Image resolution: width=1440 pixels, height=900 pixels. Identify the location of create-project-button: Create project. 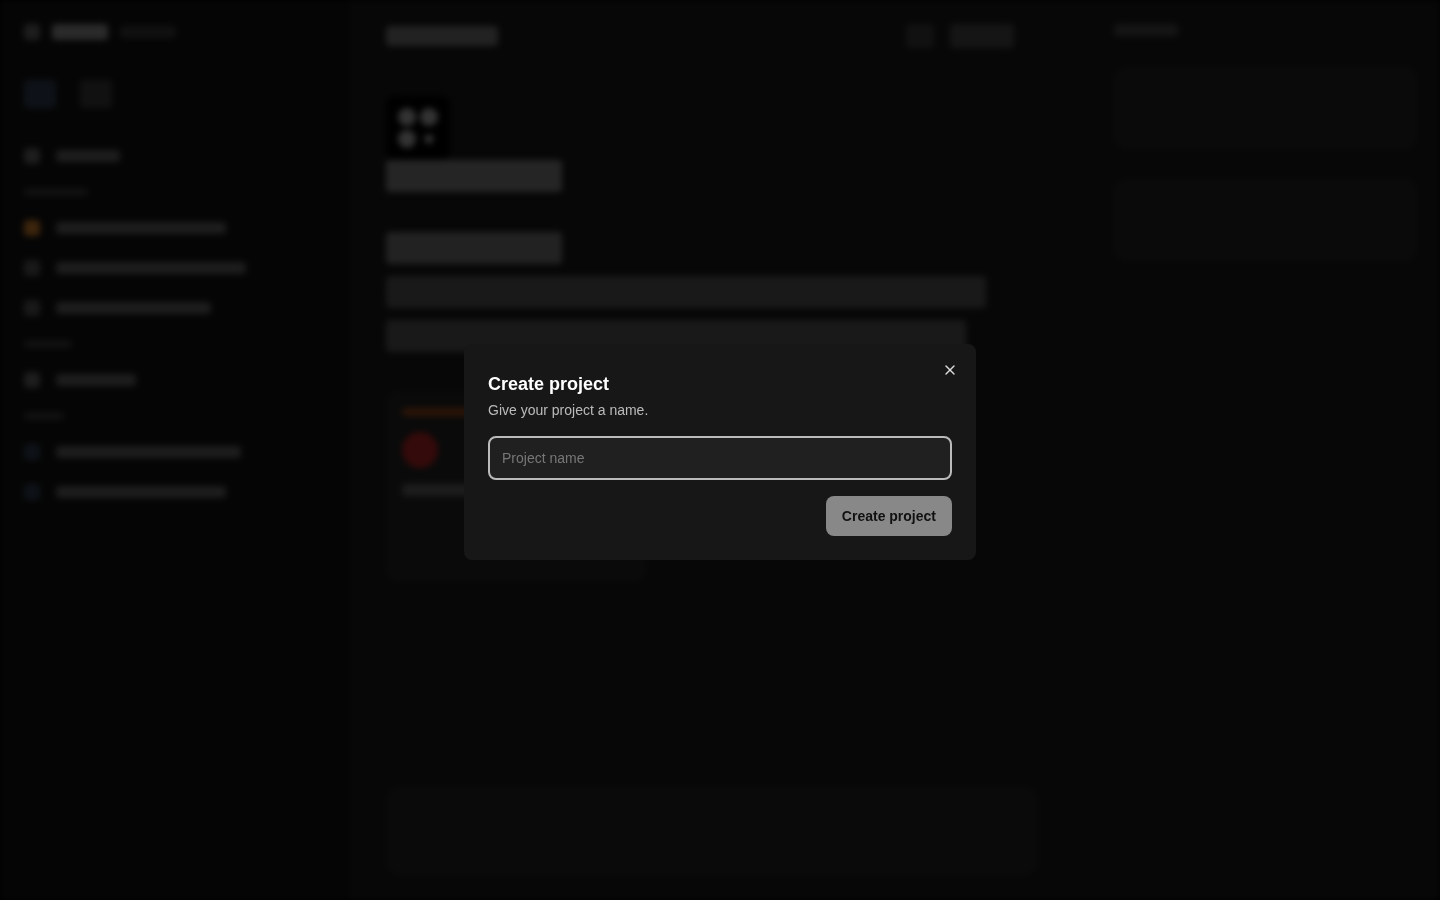
(888, 516).